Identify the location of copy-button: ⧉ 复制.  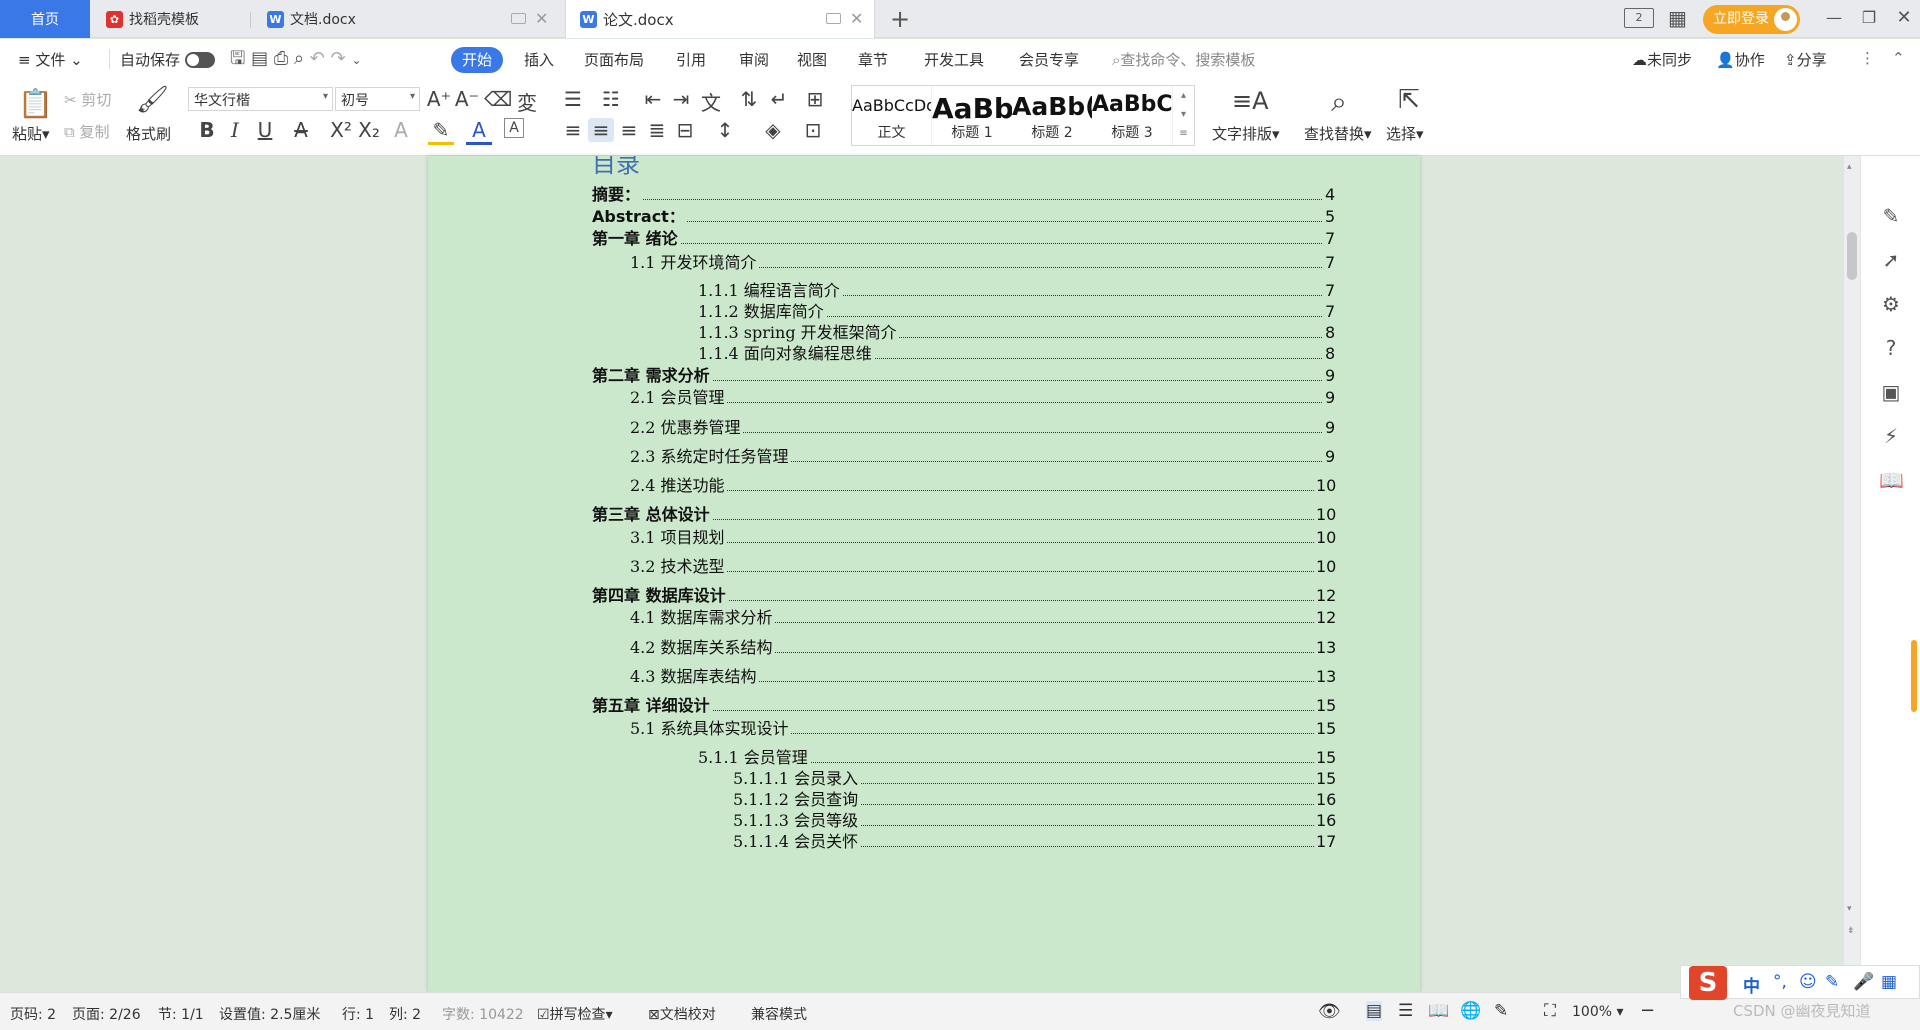
(87, 131).